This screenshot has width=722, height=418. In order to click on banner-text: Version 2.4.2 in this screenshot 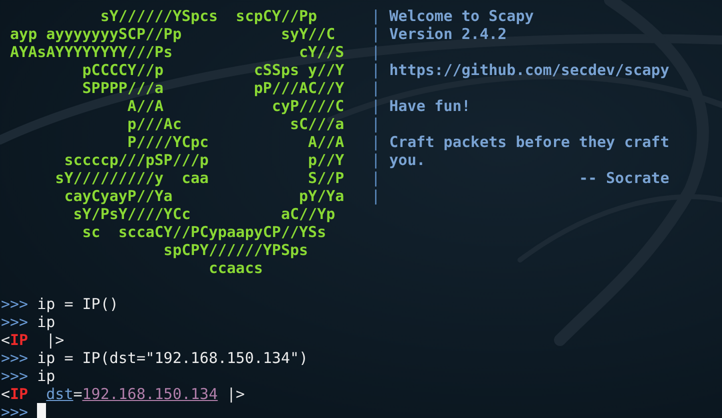, I will do `click(448, 34)`.